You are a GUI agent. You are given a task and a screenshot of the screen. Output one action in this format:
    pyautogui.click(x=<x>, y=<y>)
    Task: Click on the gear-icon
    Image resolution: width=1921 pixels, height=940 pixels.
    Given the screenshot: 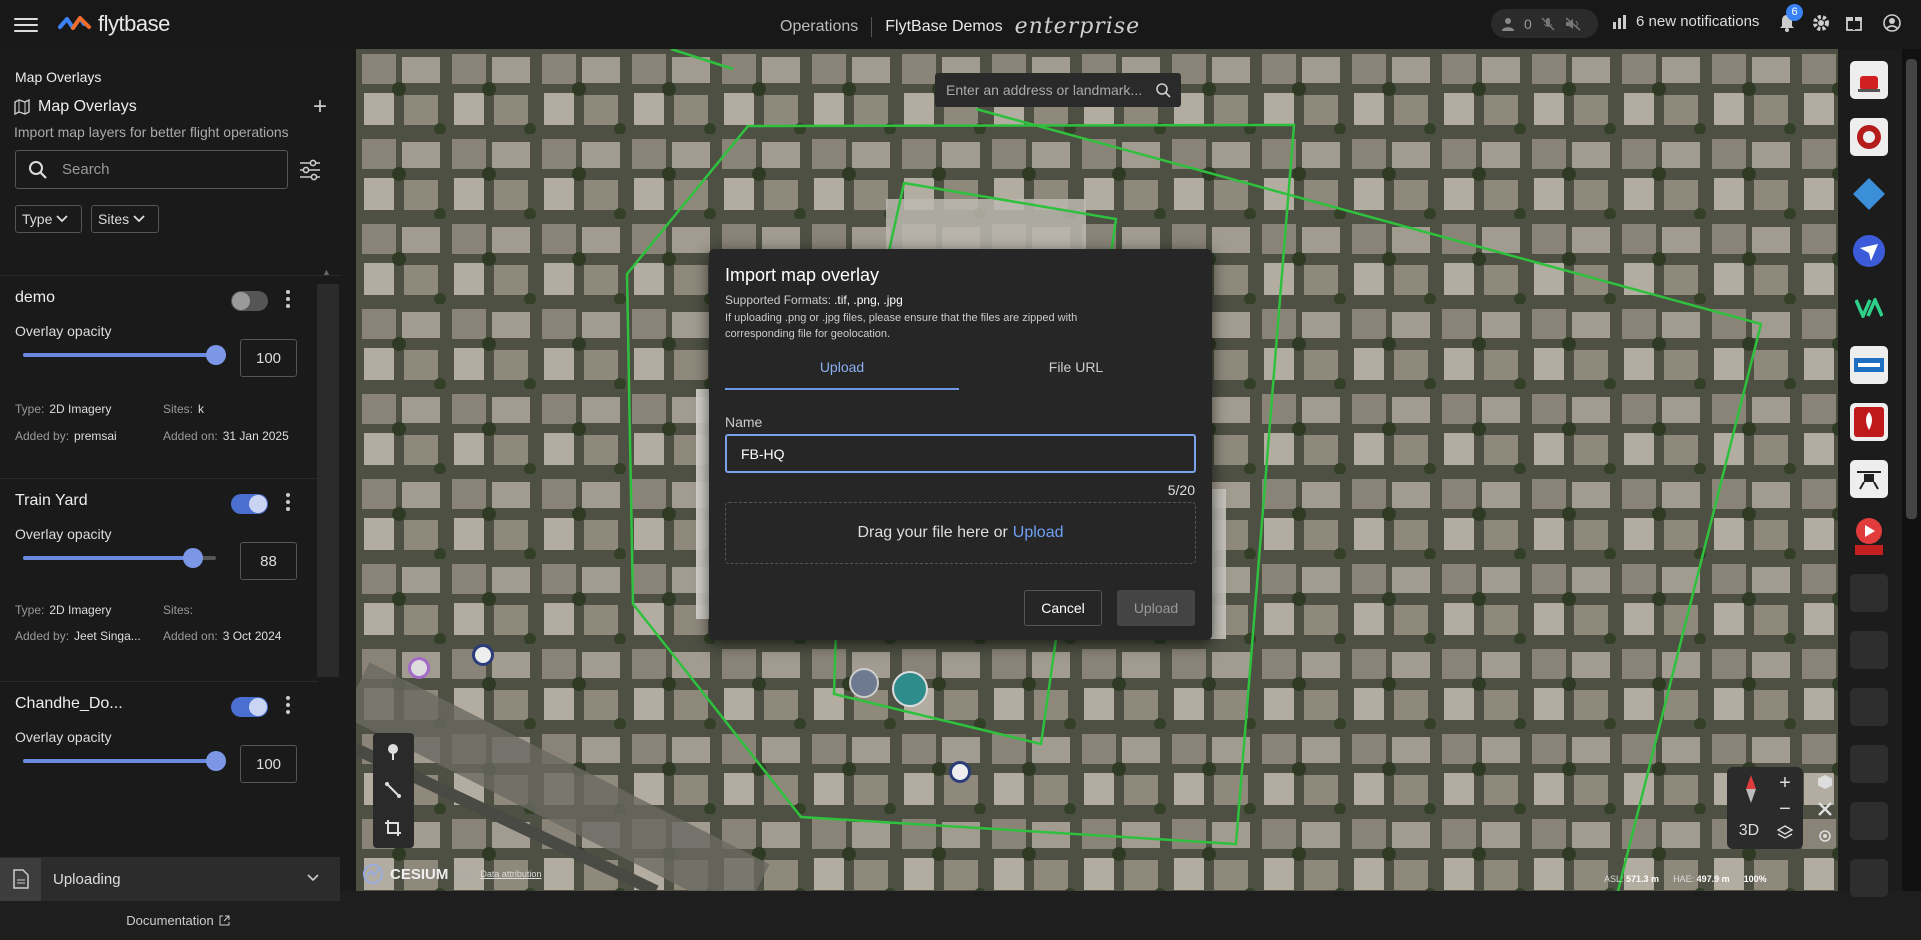 What is the action you would take?
    pyautogui.click(x=1821, y=23)
    